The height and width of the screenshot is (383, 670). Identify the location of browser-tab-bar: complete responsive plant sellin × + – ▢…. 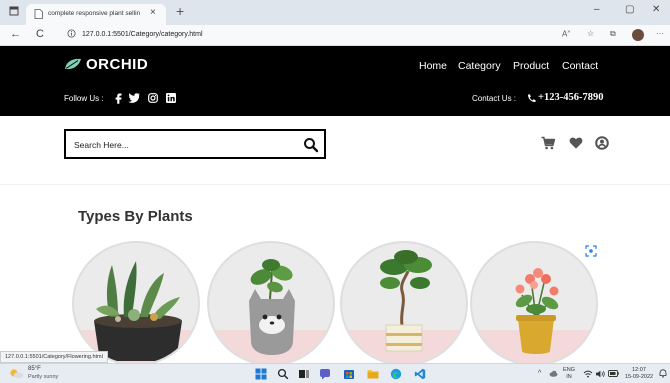
(335, 12).